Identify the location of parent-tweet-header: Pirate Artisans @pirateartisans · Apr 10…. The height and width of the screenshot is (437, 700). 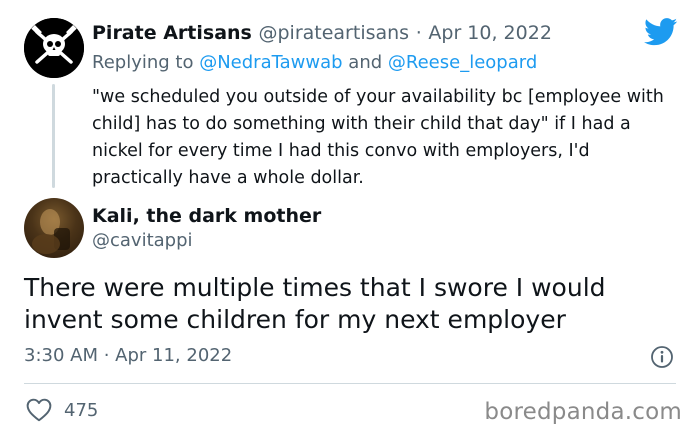
(322, 33).